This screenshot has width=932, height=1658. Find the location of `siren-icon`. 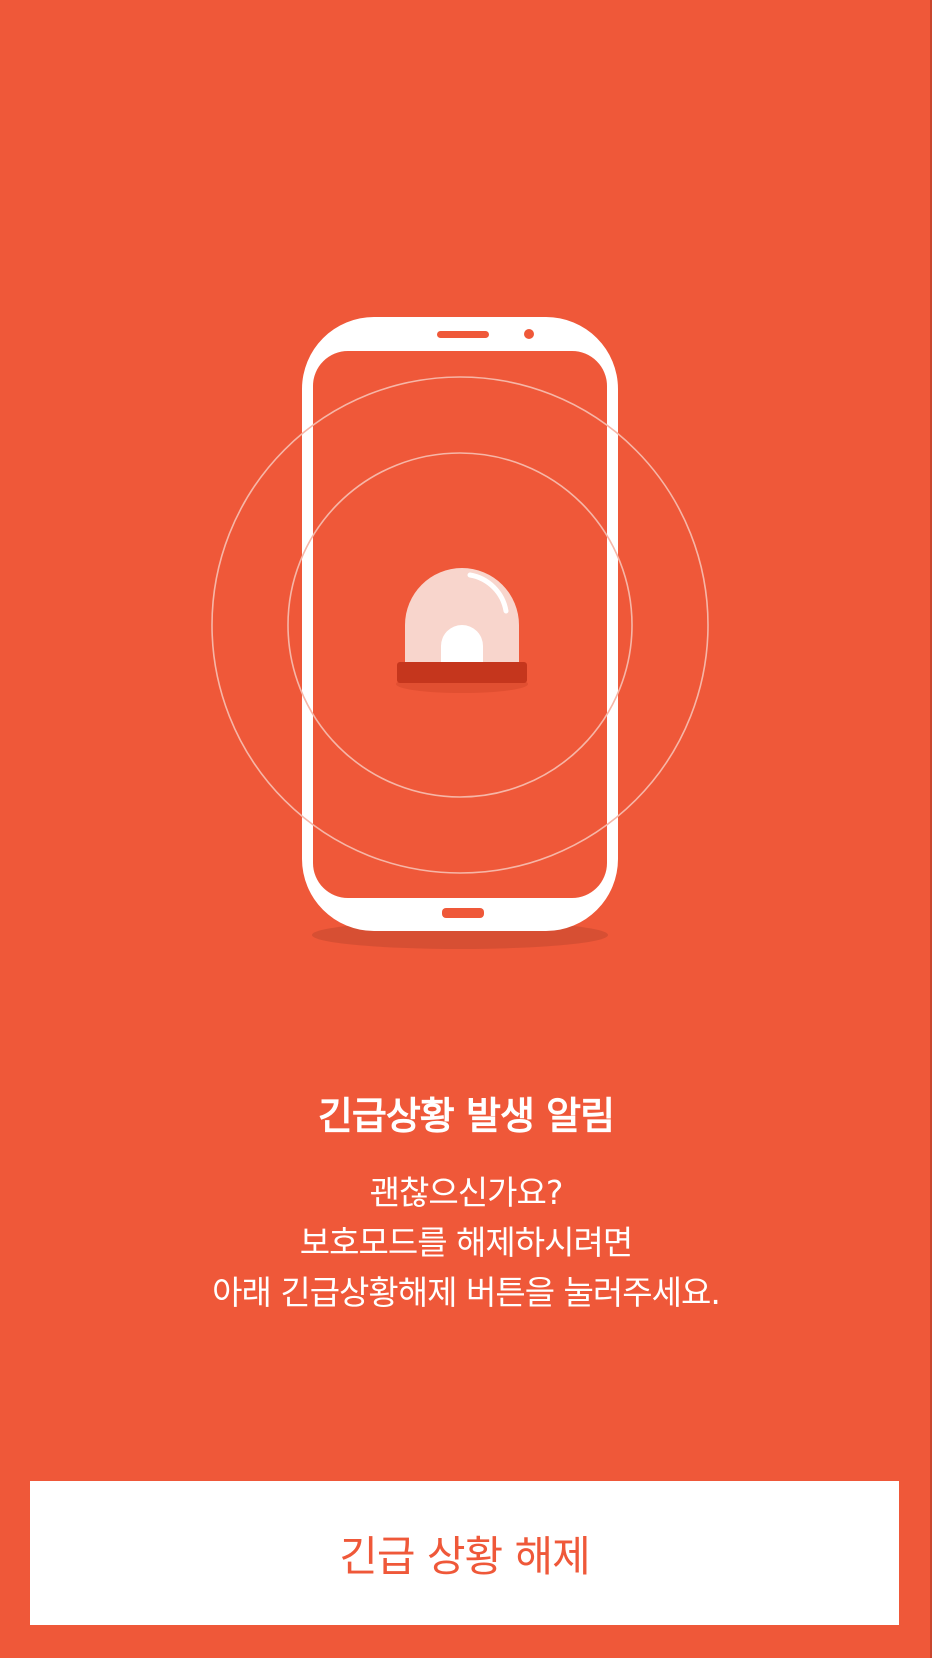

siren-icon is located at coordinates (462, 630).